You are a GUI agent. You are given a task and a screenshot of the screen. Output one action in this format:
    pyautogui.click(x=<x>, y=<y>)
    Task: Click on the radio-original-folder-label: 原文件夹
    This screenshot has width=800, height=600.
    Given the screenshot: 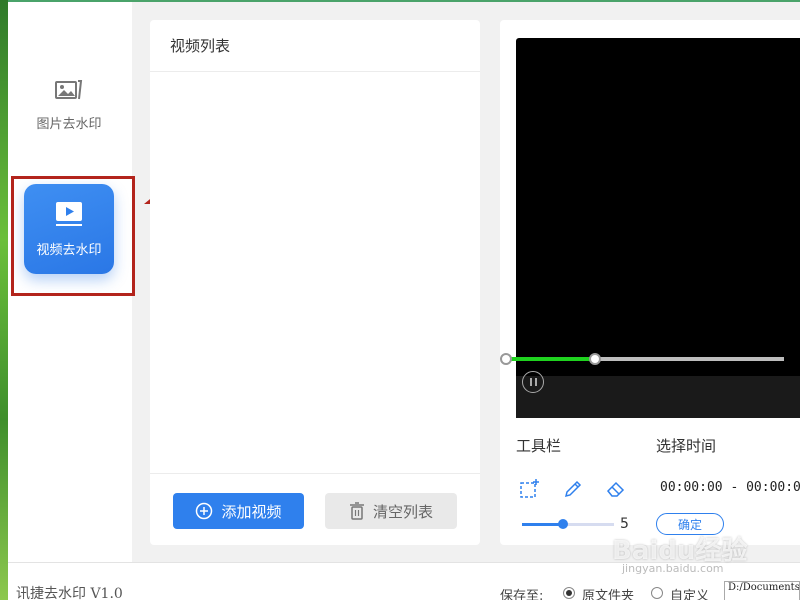 What is the action you would take?
    pyautogui.click(x=608, y=594)
    